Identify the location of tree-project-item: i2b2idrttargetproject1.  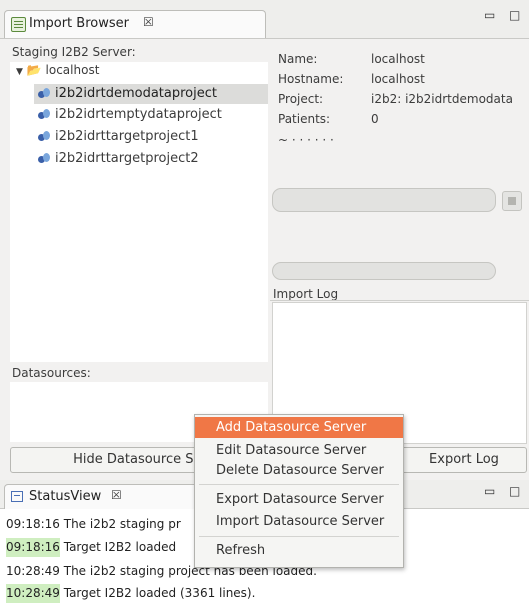
(118, 140).